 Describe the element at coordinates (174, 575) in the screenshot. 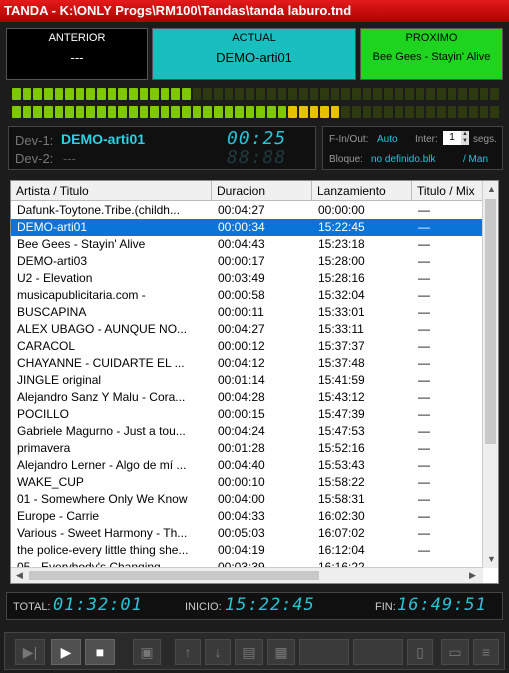

I see `horizontal-scroll-thumb` at that location.